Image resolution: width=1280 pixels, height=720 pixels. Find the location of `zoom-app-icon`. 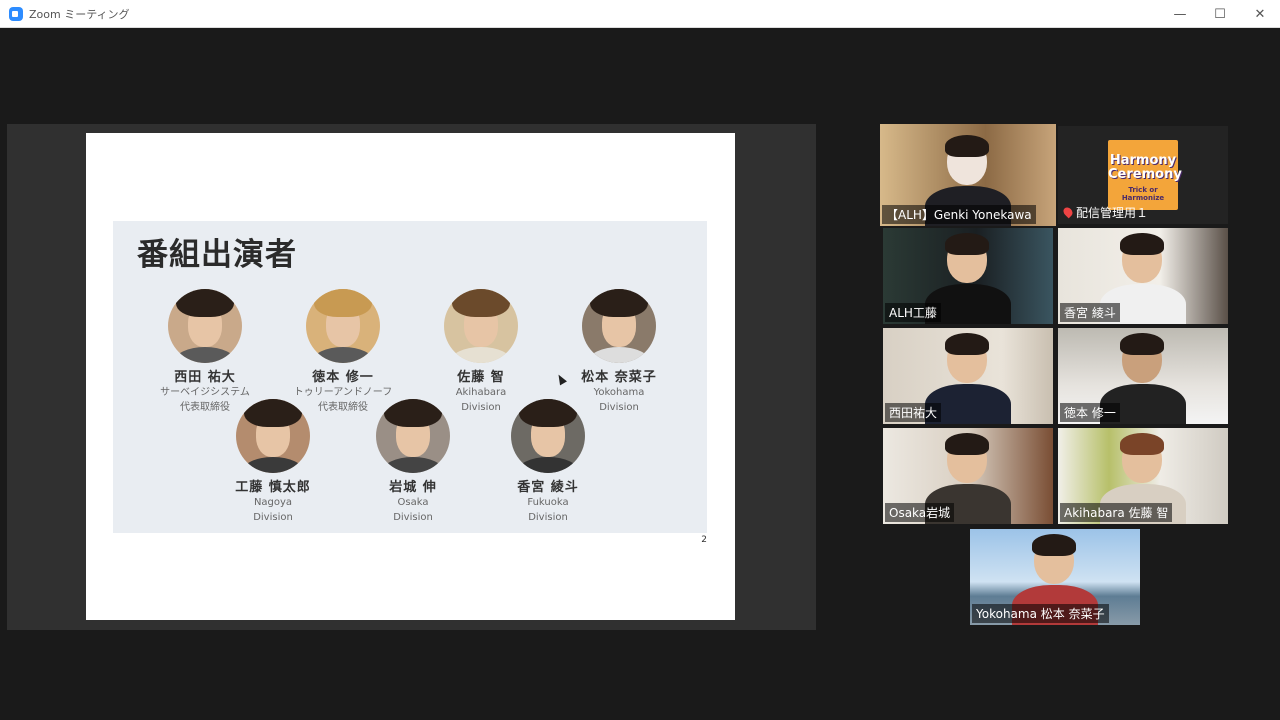

zoom-app-icon is located at coordinates (16, 13).